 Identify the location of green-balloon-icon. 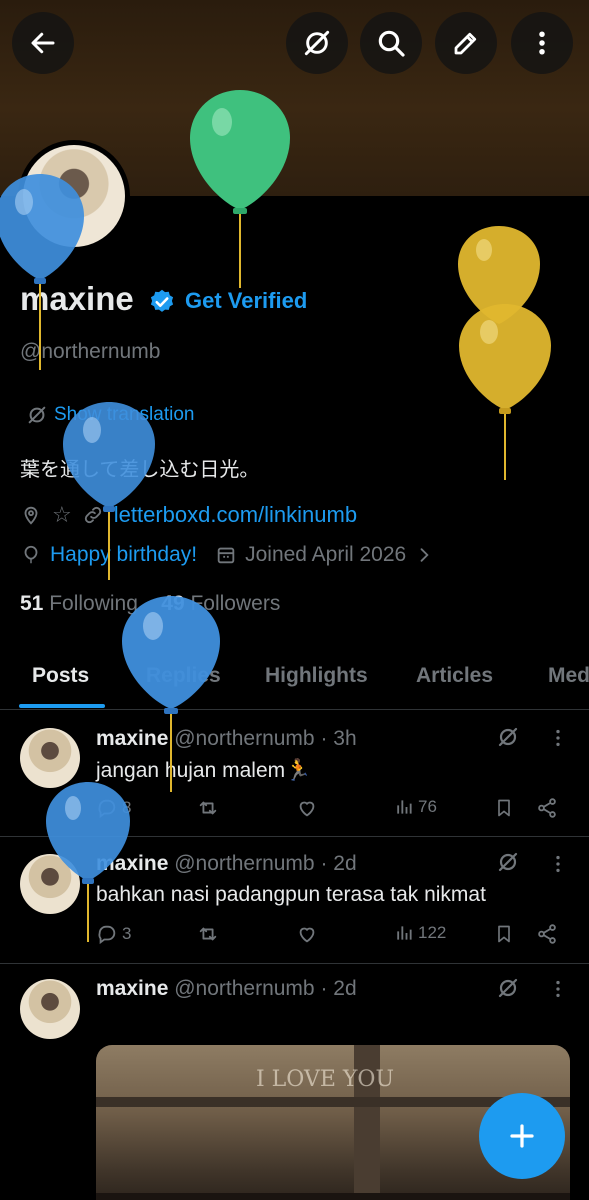
(240, 189).